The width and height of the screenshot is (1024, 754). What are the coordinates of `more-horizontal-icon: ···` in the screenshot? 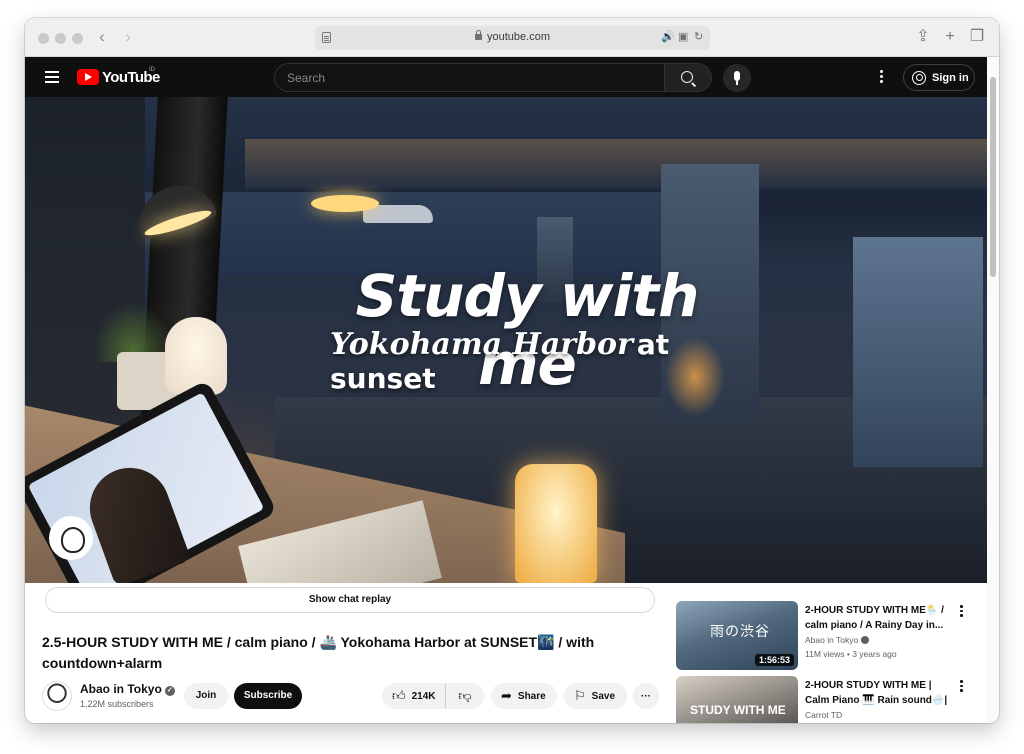 It's located at (646, 696).